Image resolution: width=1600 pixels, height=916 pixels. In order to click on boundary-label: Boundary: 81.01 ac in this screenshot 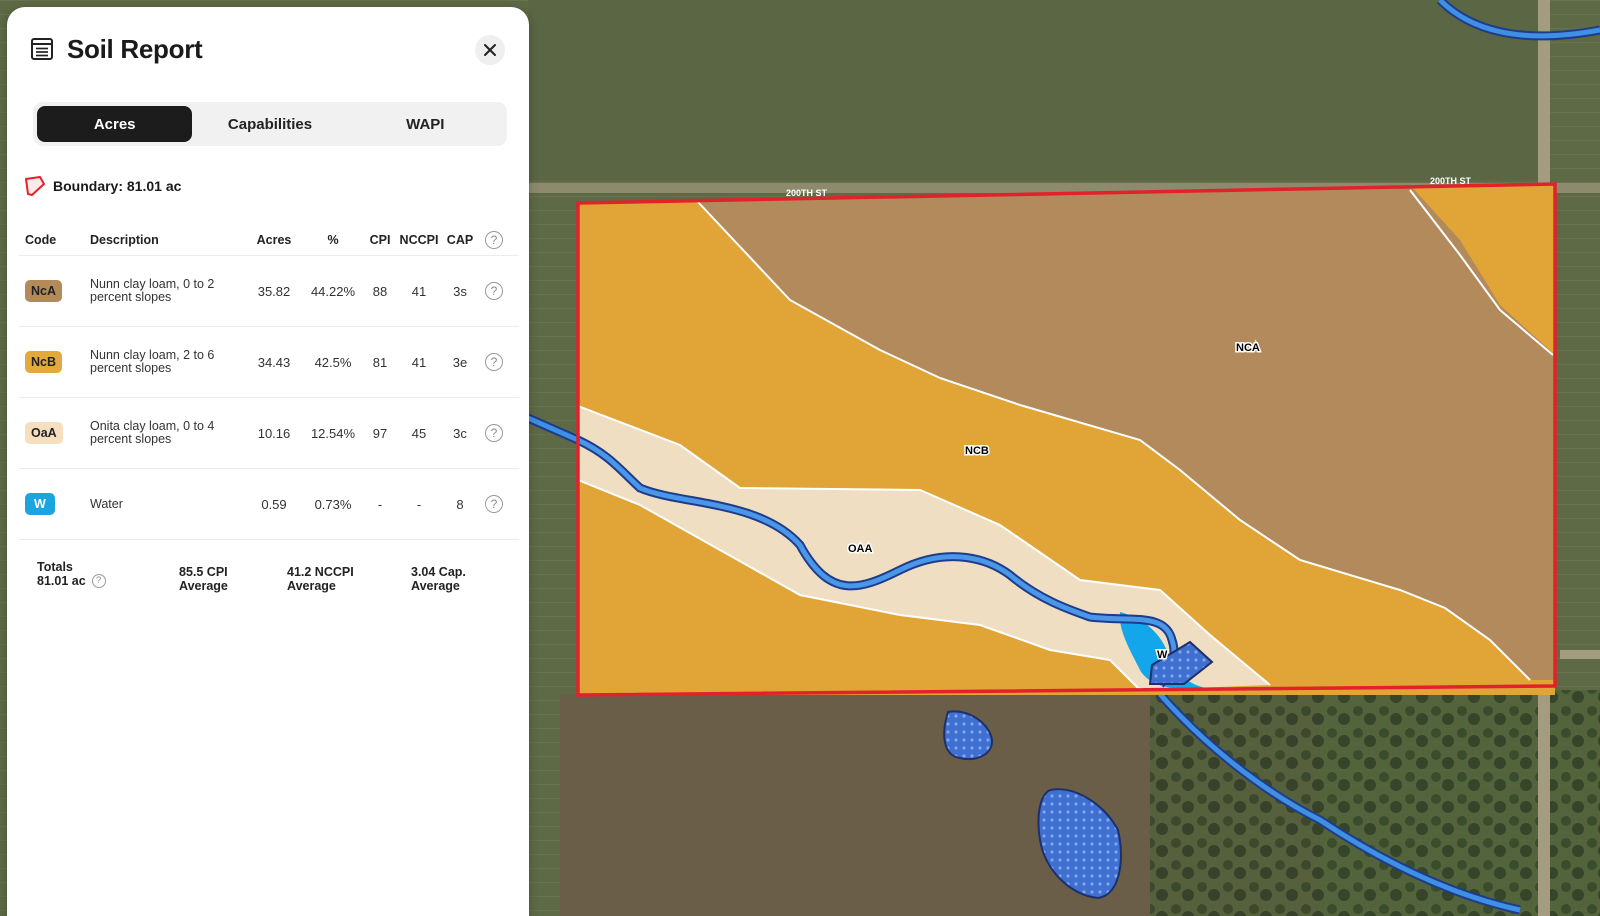, I will do `click(117, 186)`.